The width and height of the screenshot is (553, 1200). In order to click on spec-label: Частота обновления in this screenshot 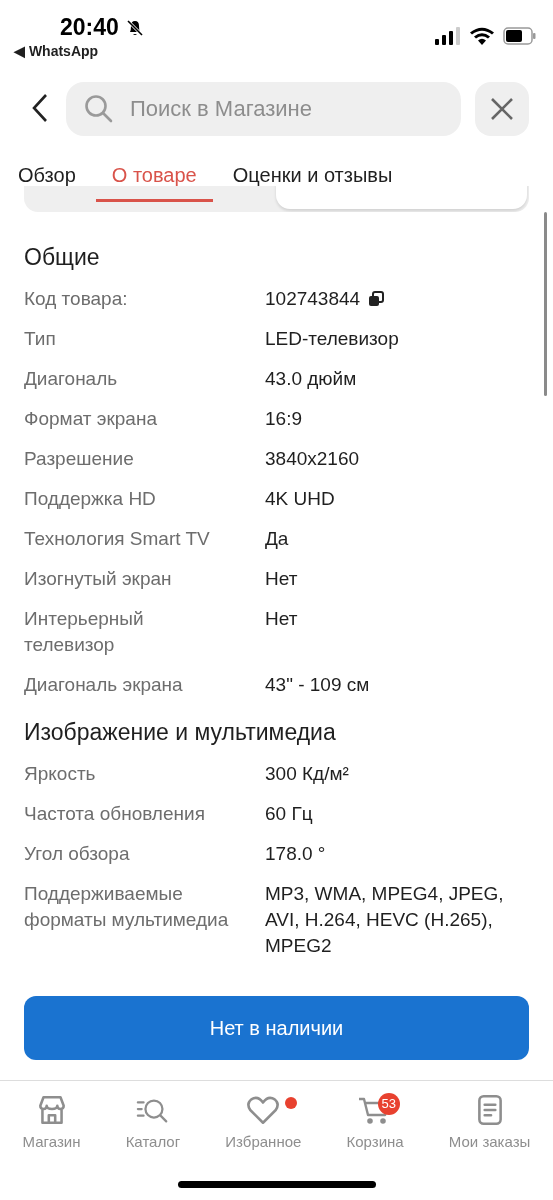, I will do `click(115, 814)`.